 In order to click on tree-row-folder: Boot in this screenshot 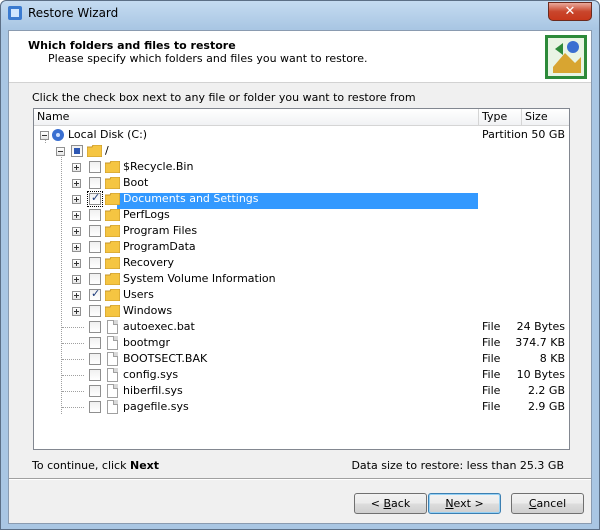, I will do `click(301, 183)`.